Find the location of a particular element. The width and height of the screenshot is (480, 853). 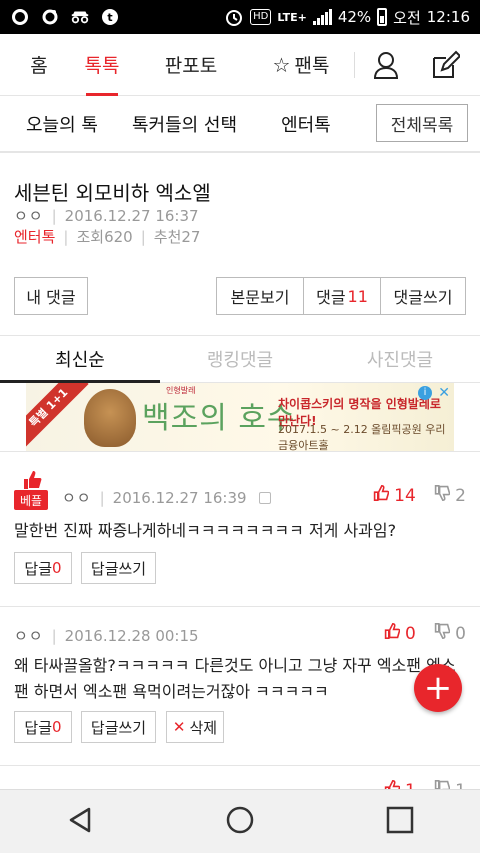

signal-icon is located at coordinates (322, 17).